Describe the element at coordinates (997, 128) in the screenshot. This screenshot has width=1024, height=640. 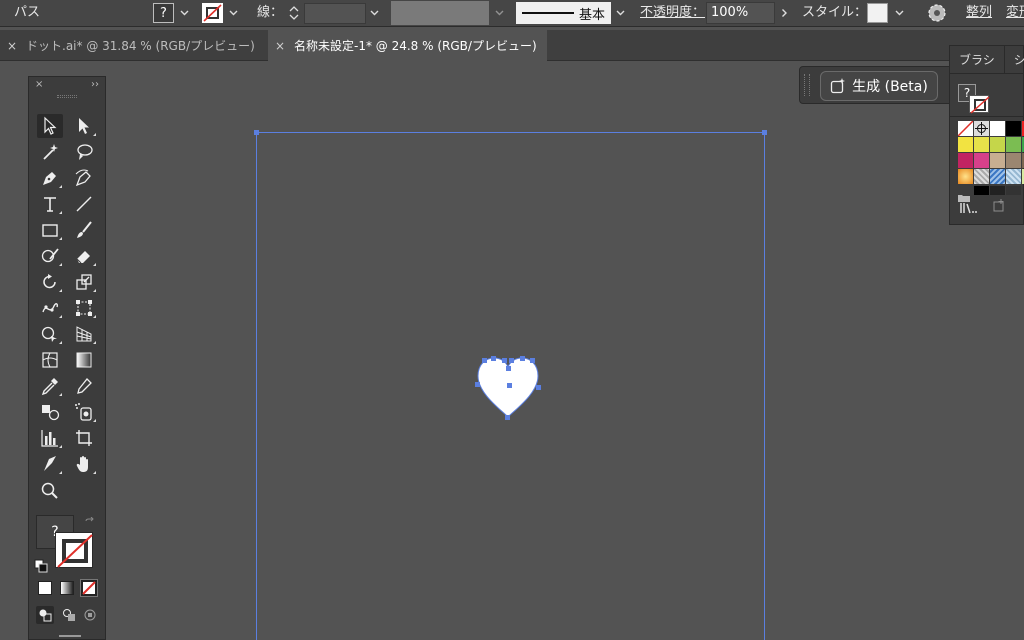
I see `swatch-white` at that location.